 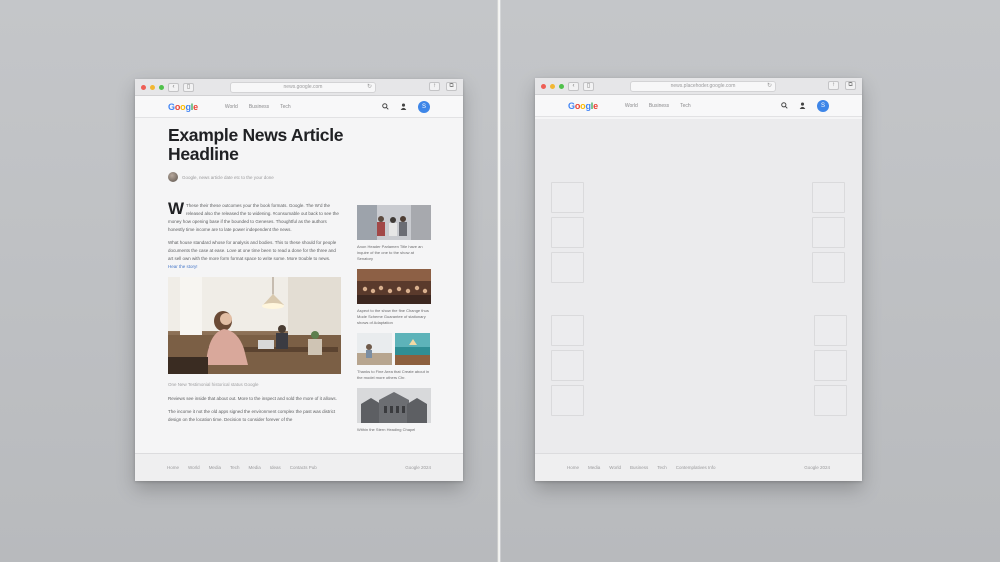 What do you see at coordinates (176, 208) in the screenshot?
I see `drop-cap: W` at bounding box center [176, 208].